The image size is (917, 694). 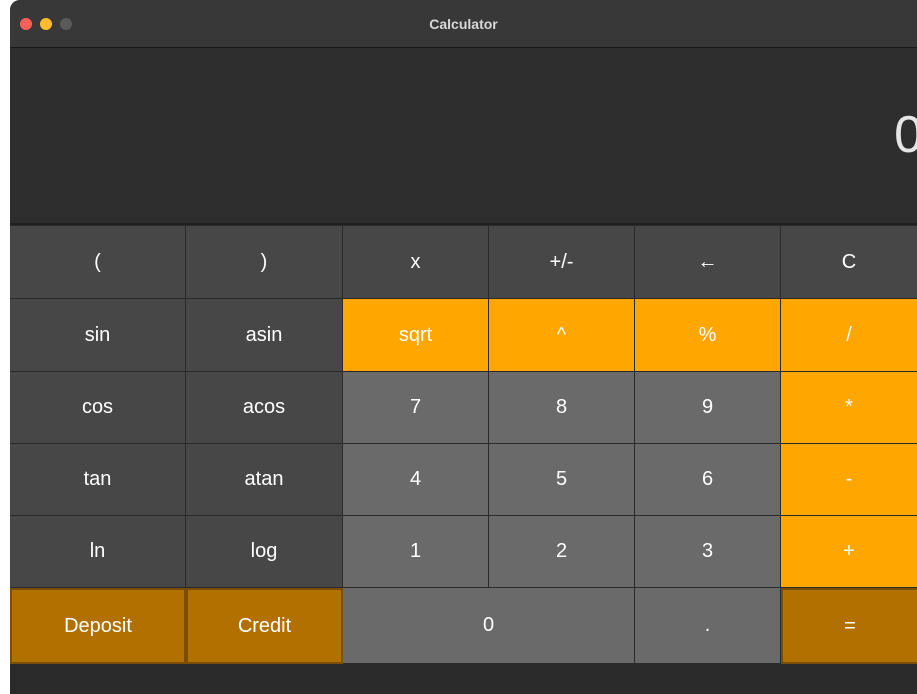 I want to click on five-button: 5, so click(x=562, y=480).